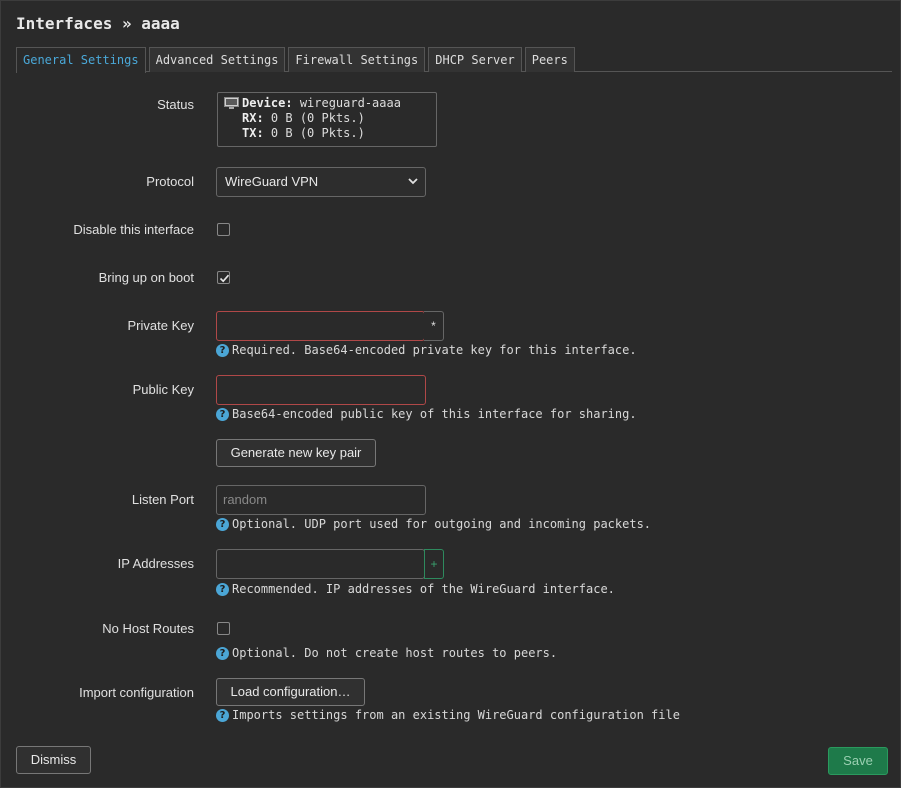 The height and width of the screenshot is (788, 901). I want to click on bring-up-on-boot-checkbox, so click(223, 277).